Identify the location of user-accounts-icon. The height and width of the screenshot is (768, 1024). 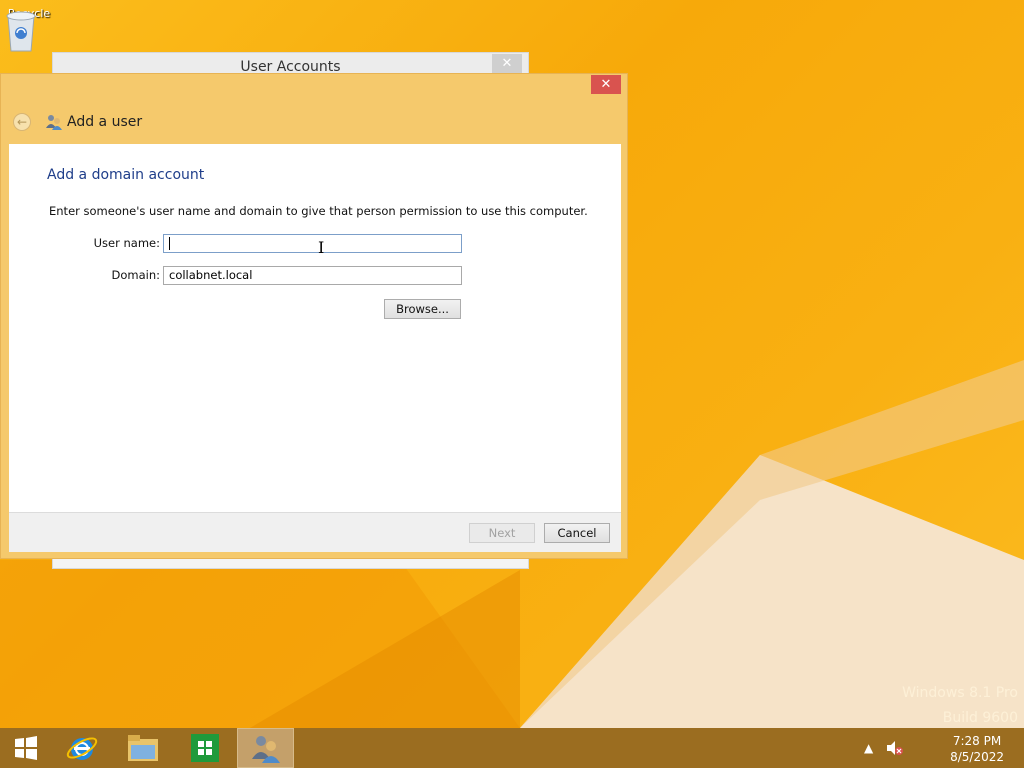
(265, 749).